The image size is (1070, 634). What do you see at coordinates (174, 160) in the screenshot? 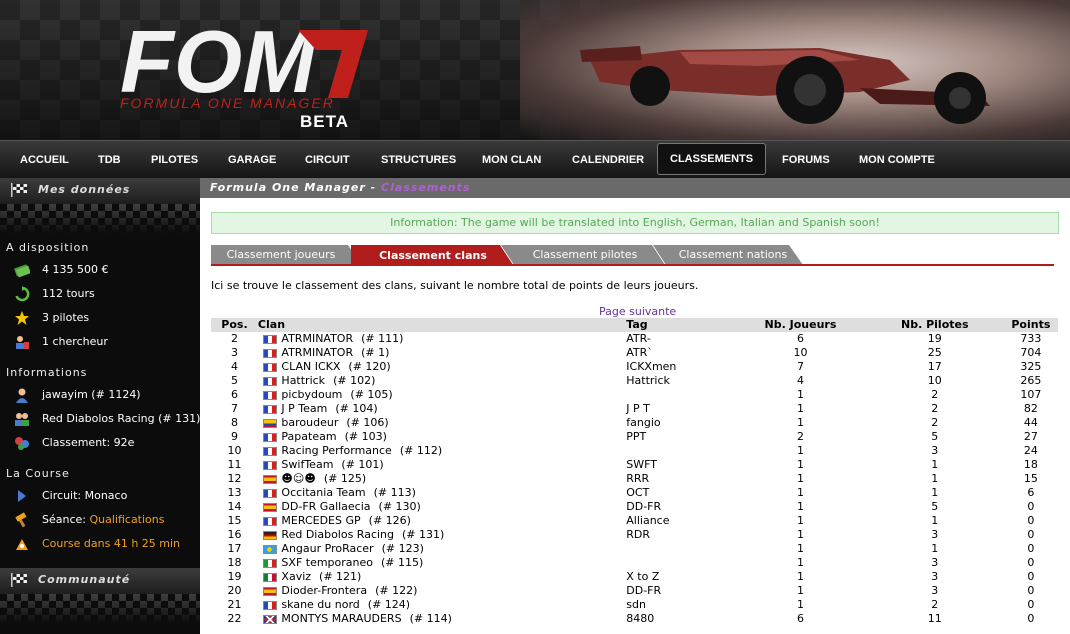
I see `nav-pilotes: PILOTES` at bounding box center [174, 160].